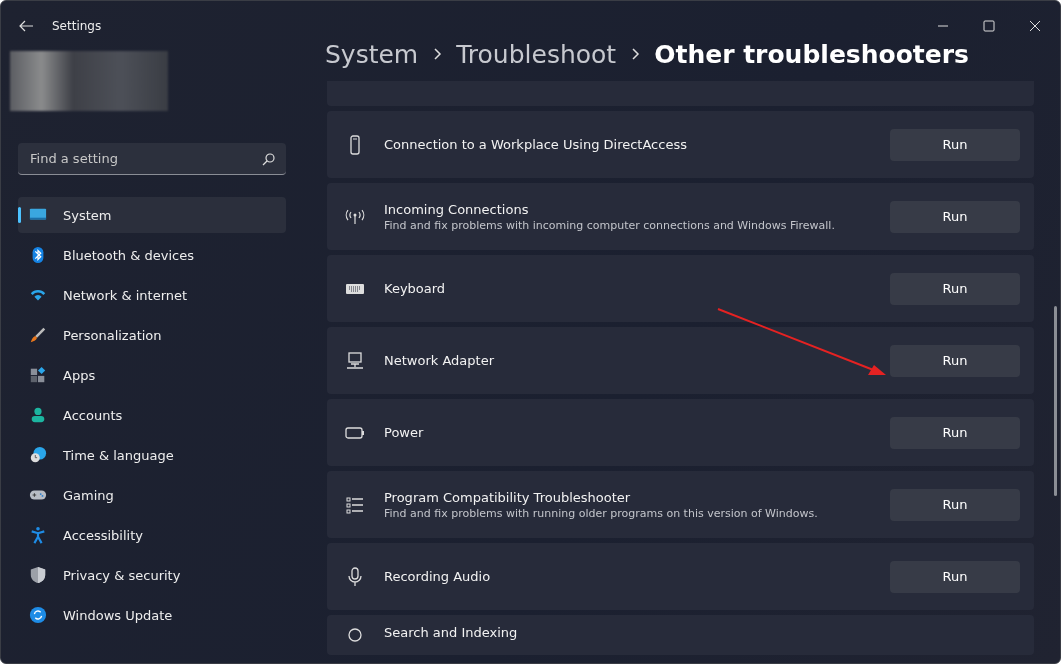 This screenshot has height=664, width=1061. Describe the element at coordinates (372, 54) in the screenshot. I see `breadcrumb-item: System` at that location.